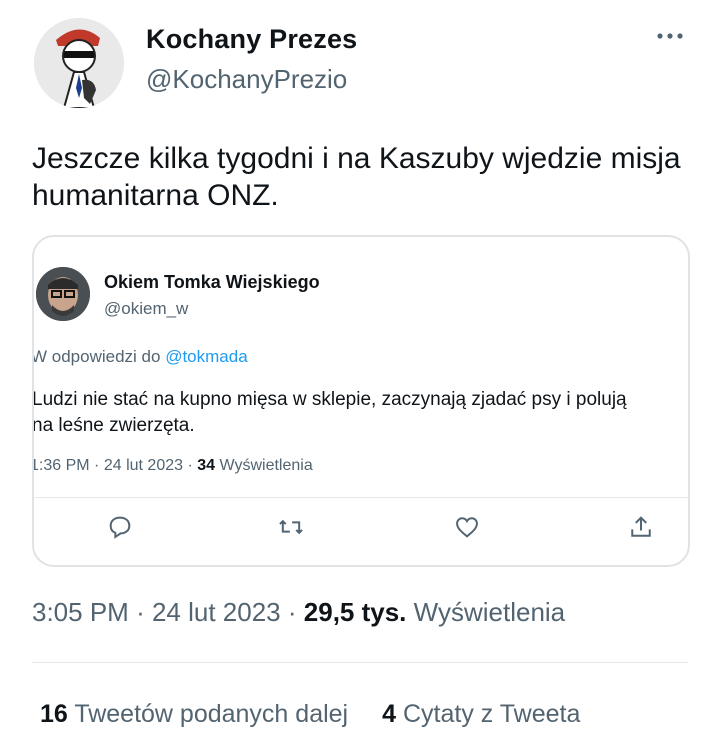 The image size is (715, 733). I want to click on retweets-label: Tweetów podanych dalej, so click(211, 714).